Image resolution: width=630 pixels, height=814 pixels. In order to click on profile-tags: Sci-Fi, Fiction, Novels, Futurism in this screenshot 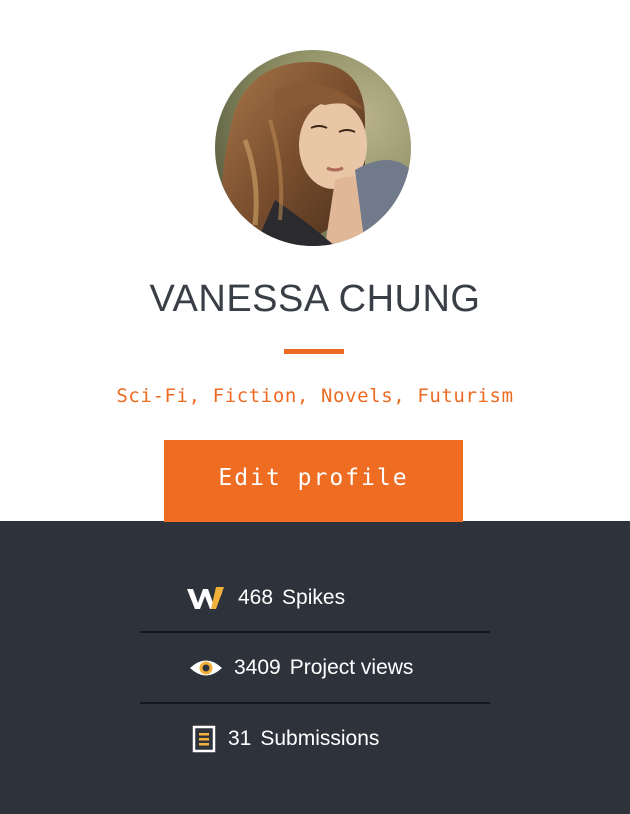, I will do `click(315, 396)`.